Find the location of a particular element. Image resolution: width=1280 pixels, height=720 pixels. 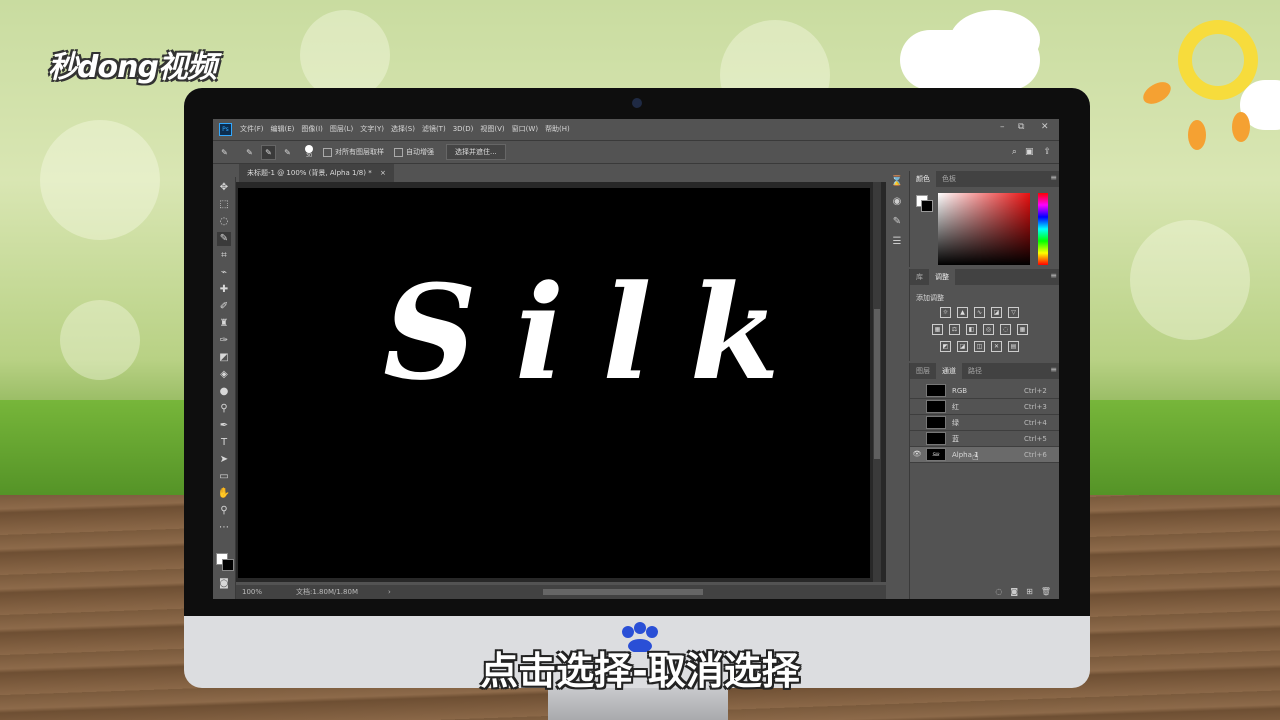

color-picker-field is located at coordinates (984, 229).